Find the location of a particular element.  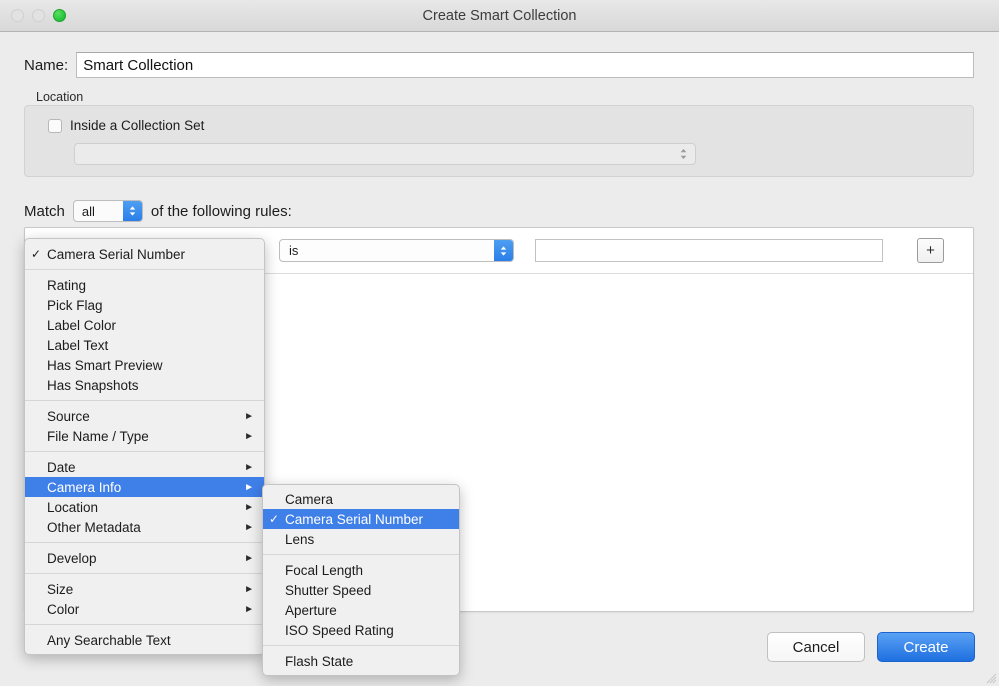

name-row: Name: is located at coordinates (499, 65).